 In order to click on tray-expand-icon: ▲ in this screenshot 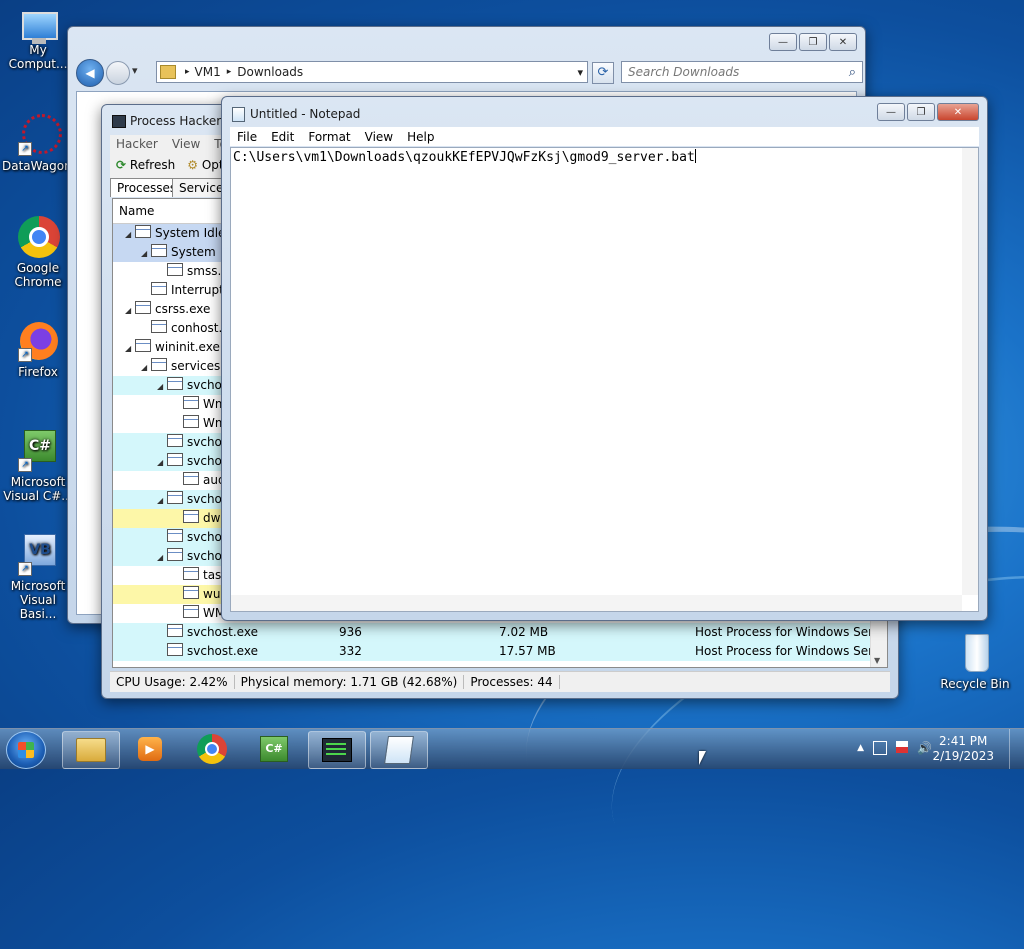, I will do `click(860, 749)`.